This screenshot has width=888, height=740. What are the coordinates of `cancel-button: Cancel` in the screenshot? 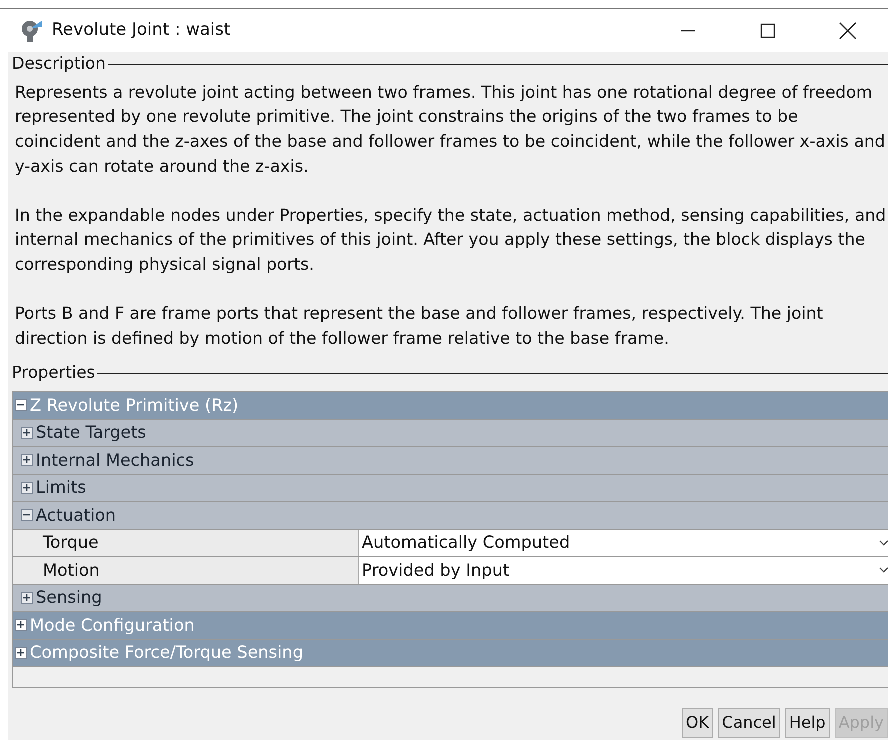 It's located at (749, 723).